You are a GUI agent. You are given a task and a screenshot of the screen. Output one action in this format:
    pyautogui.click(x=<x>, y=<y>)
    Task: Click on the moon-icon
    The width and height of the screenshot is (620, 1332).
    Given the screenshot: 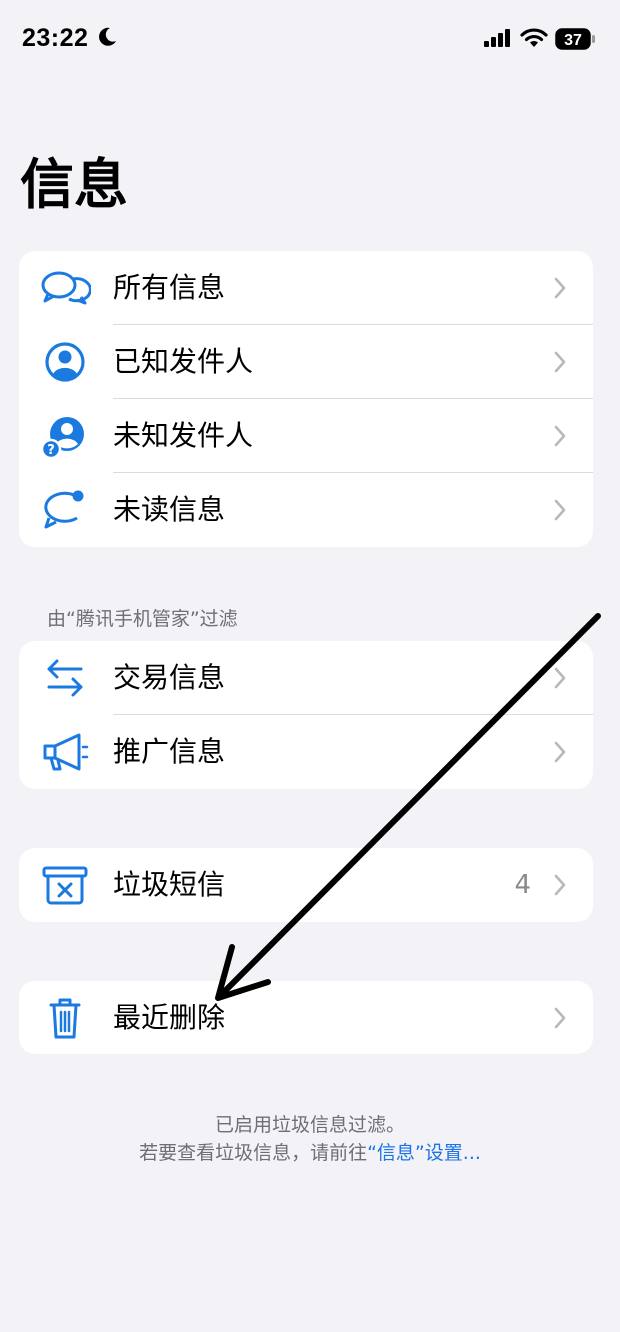 What is the action you would take?
    pyautogui.click(x=107, y=36)
    